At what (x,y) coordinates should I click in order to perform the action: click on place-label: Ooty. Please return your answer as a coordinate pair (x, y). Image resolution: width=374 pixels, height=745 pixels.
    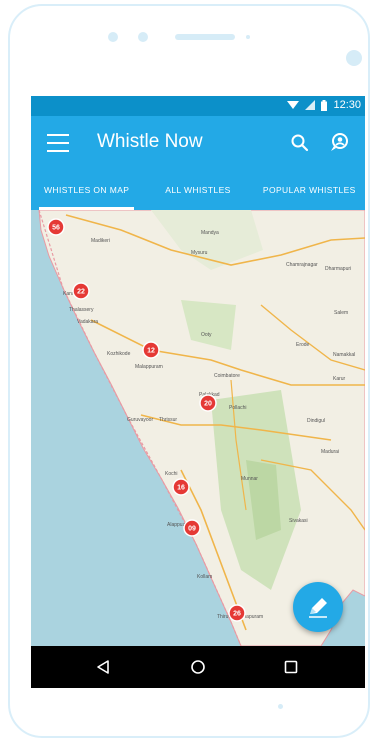
    Looking at the image, I should click on (206, 335).